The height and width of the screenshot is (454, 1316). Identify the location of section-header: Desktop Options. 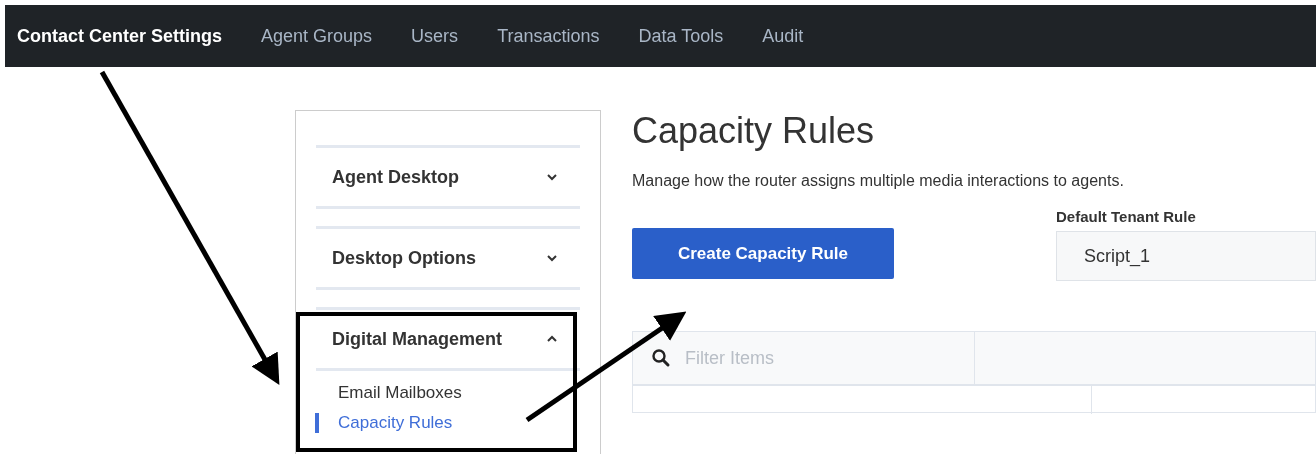
(448, 259).